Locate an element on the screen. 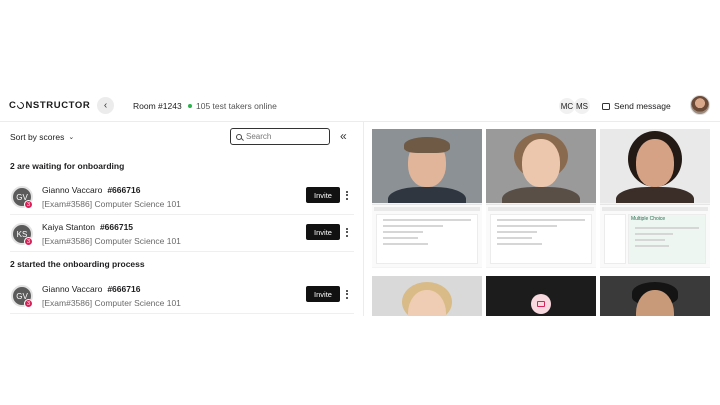  section-title-waiting: 2 are waiting for onboarding is located at coordinates (67, 166).